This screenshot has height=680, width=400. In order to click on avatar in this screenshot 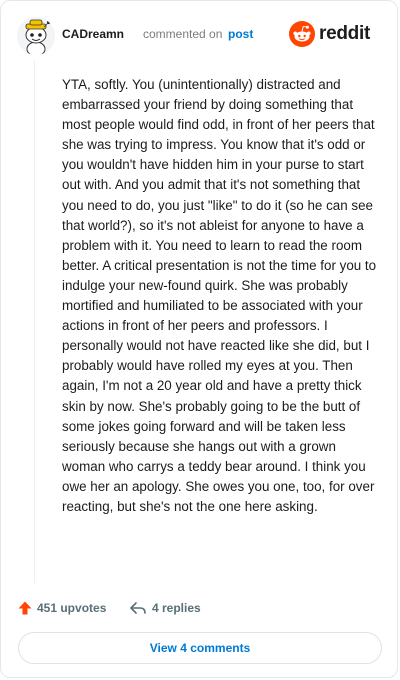, I will do `click(36, 36)`.